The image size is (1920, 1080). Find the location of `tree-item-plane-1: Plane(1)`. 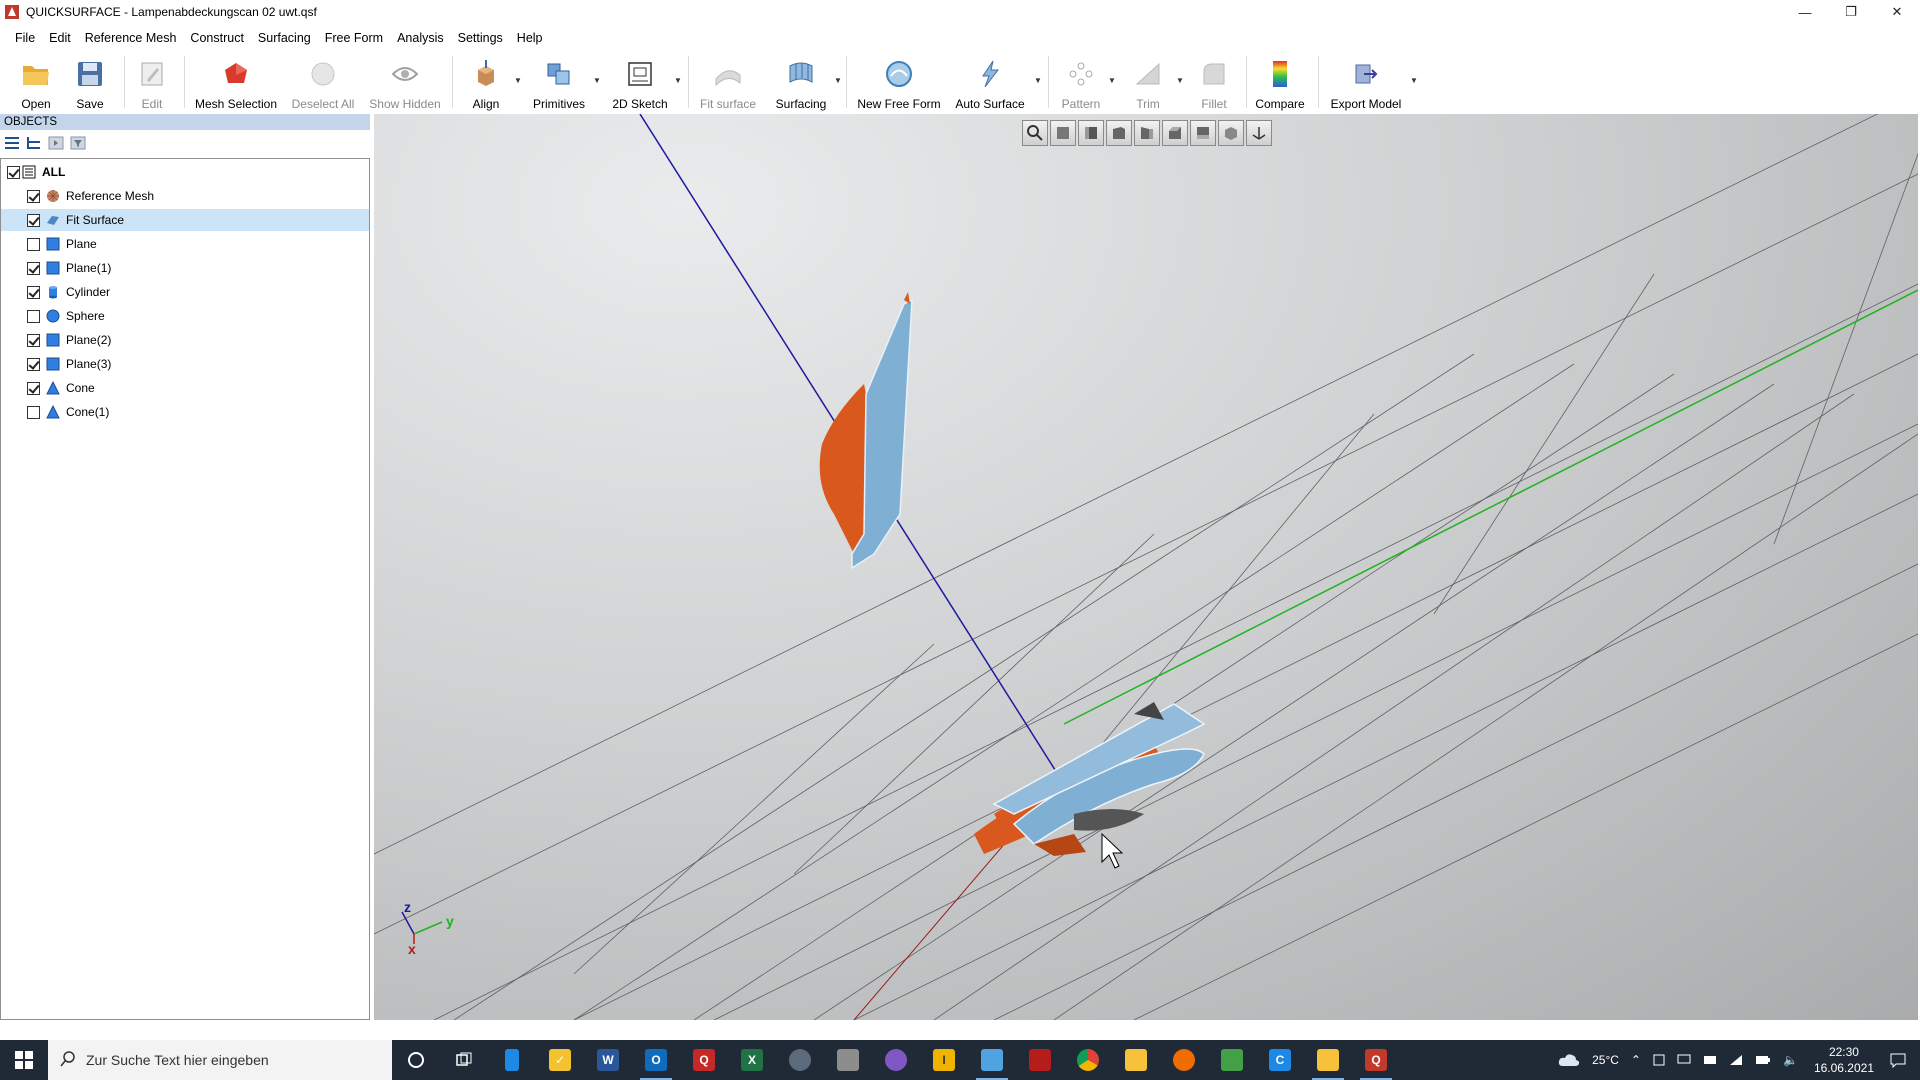

tree-item-plane-1: Plane(1) is located at coordinates (185, 268).